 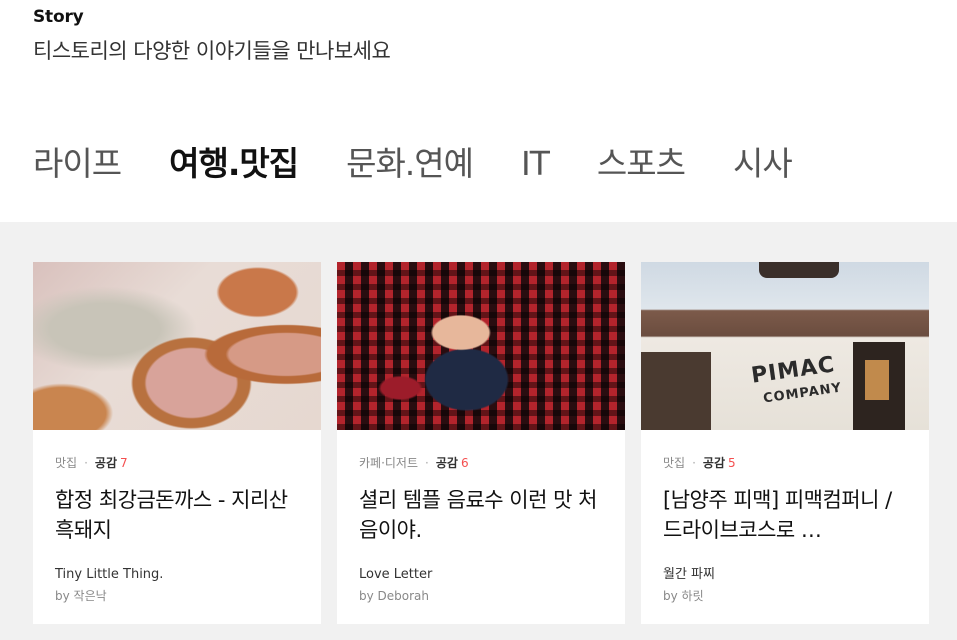 I want to click on story-label: Story, so click(x=58, y=17).